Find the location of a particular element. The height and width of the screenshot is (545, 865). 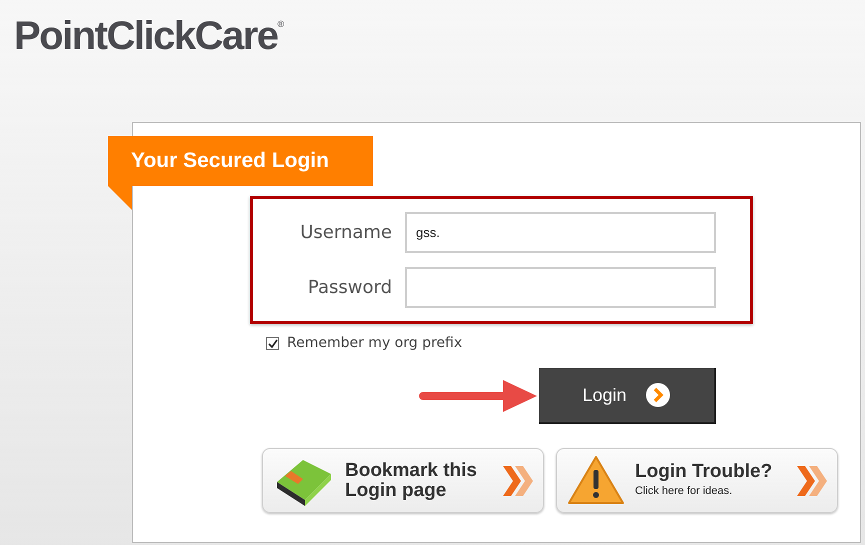

warning-icon is located at coordinates (596, 480).